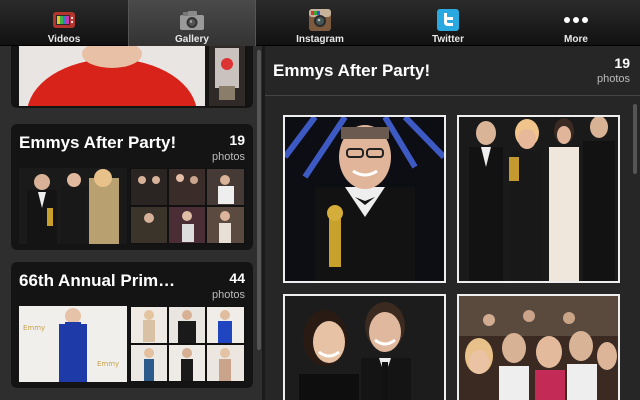  I want to click on album-count: 19, so click(237, 140).